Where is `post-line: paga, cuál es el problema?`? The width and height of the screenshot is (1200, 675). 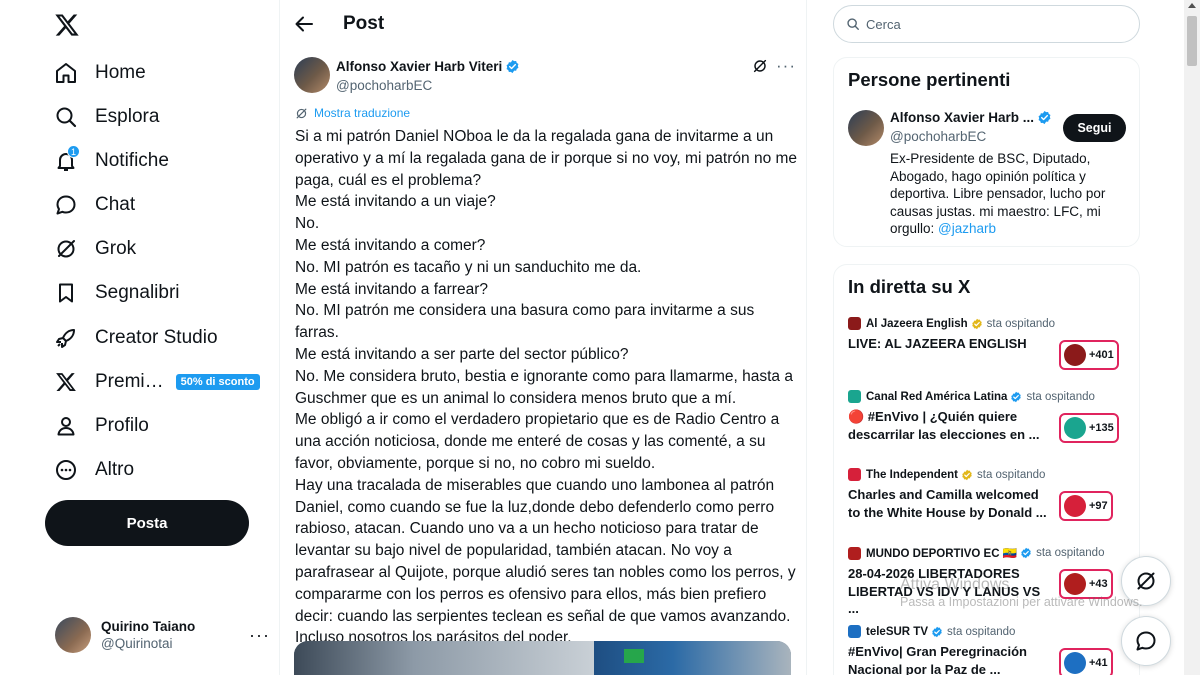
post-line: paga, cuál es el problema? is located at coordinates (388, 180).